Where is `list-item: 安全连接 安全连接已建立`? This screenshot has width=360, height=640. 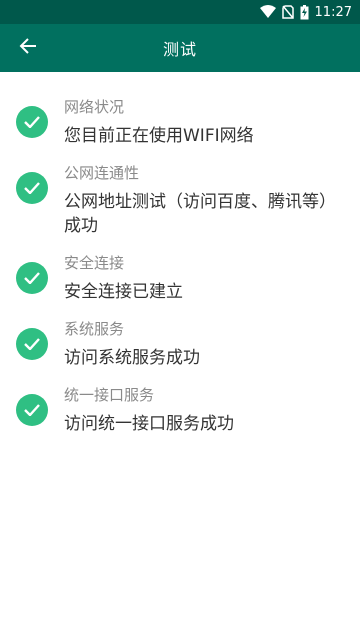 list-item: 安全连接 安全连接已建立 is located at coordinates (180, 278).